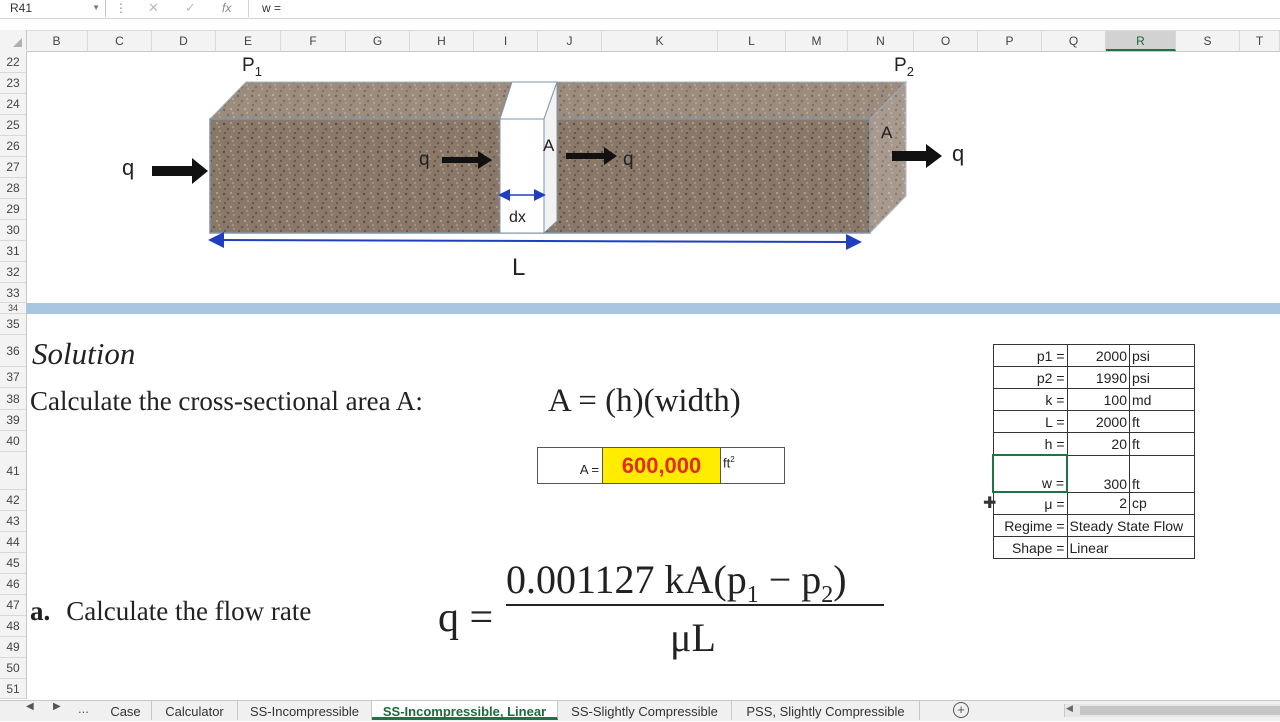 Image resolution: width=1280 pixels, height=722 pixels. What do you see at coordinates (13, 563) in the screenshot?
I see `row-header-45: 45` at bounding box center [13, 563].